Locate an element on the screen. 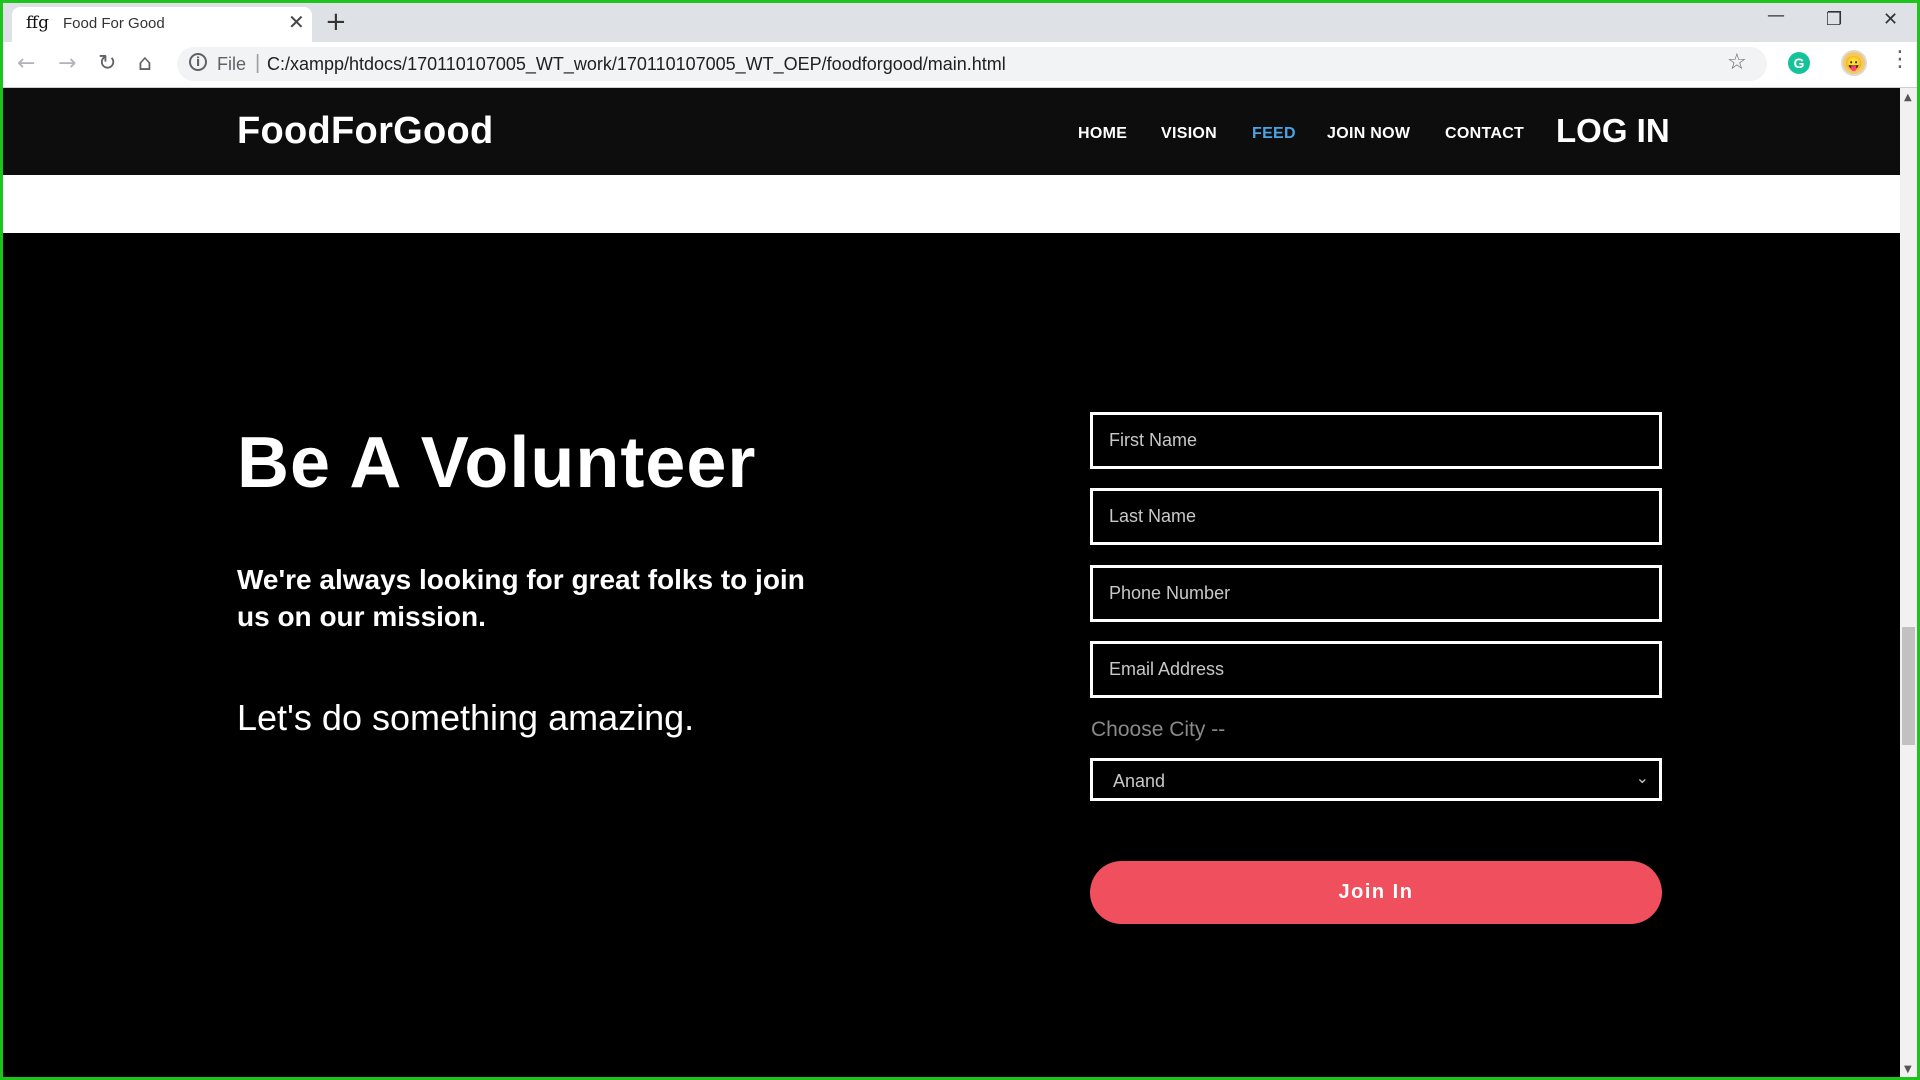 This screenshot has height=1080, width=1920. site-info-icon: i is located at coordinates (198, 62).